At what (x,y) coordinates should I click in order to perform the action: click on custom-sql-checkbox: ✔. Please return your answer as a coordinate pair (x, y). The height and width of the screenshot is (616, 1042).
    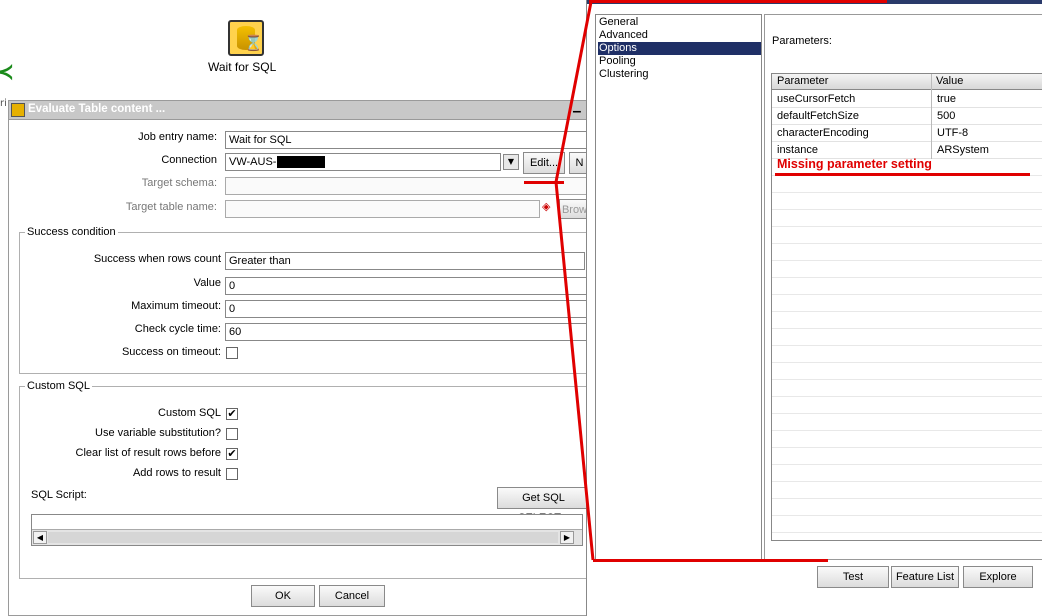
    Looking at the image, I should click on (232, 414).